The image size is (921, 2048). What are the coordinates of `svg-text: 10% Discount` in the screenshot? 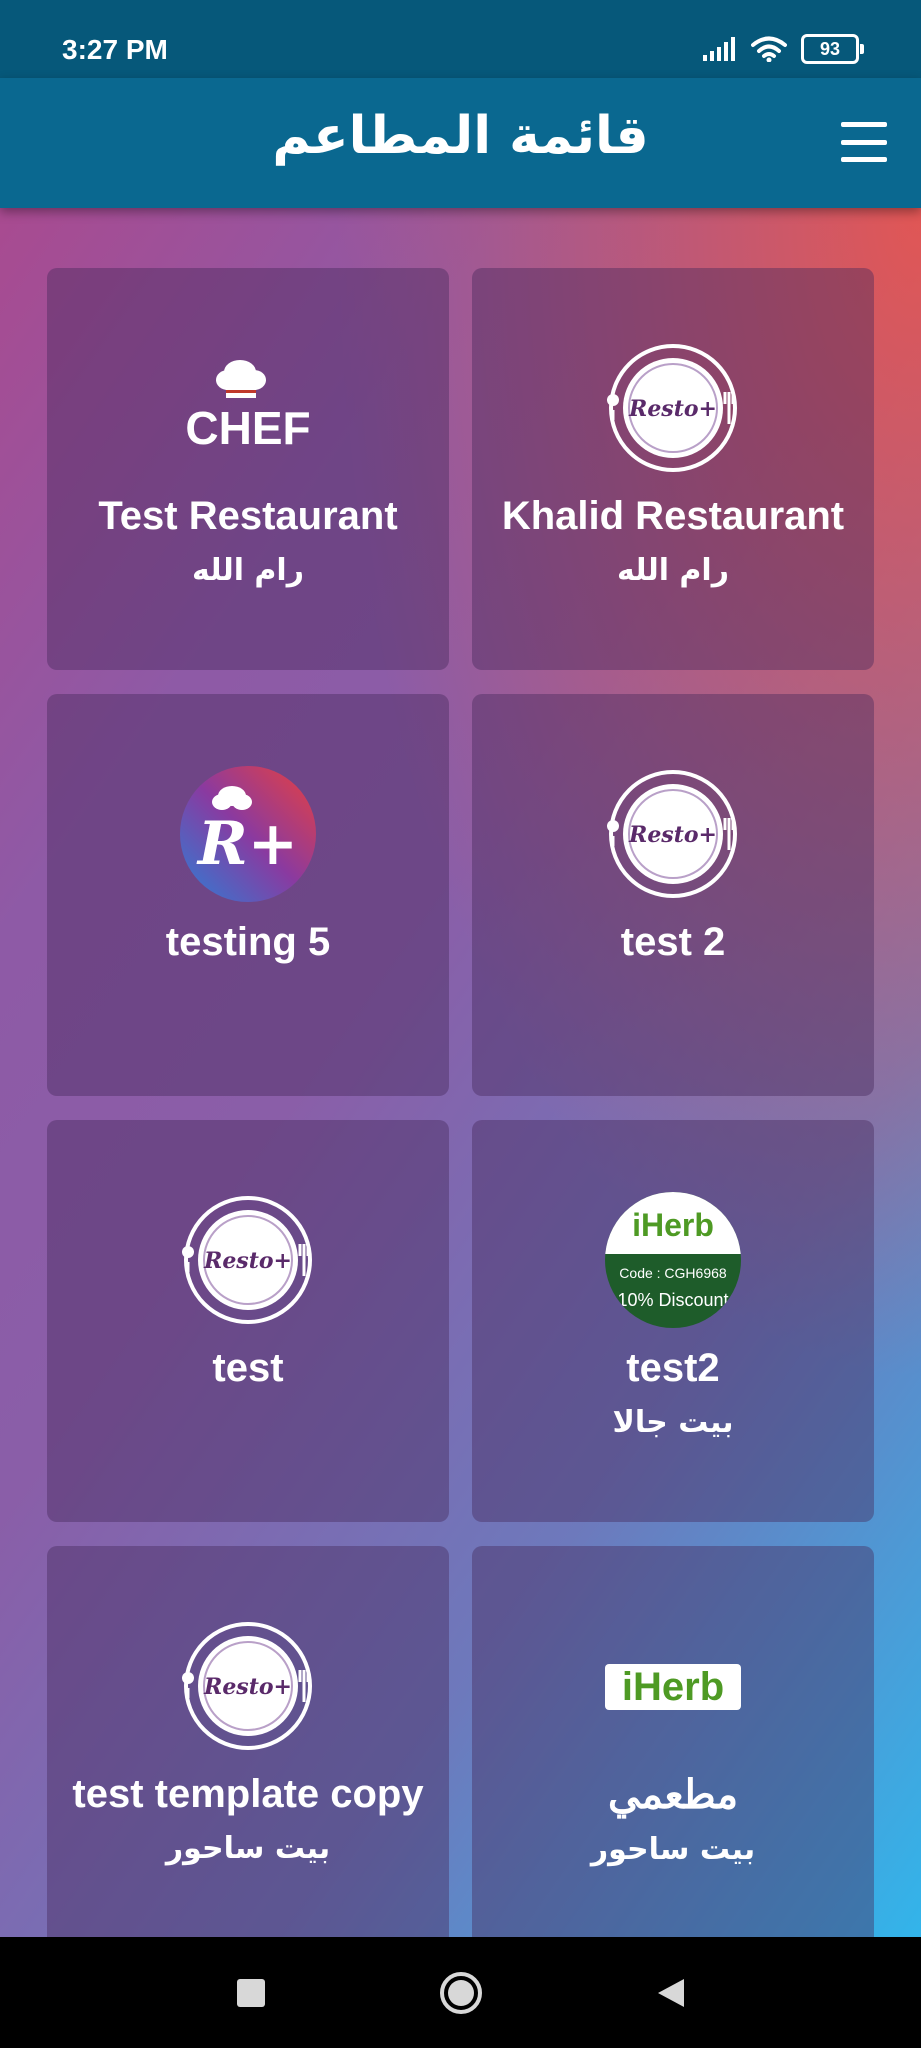 It's located at (672, 1300).